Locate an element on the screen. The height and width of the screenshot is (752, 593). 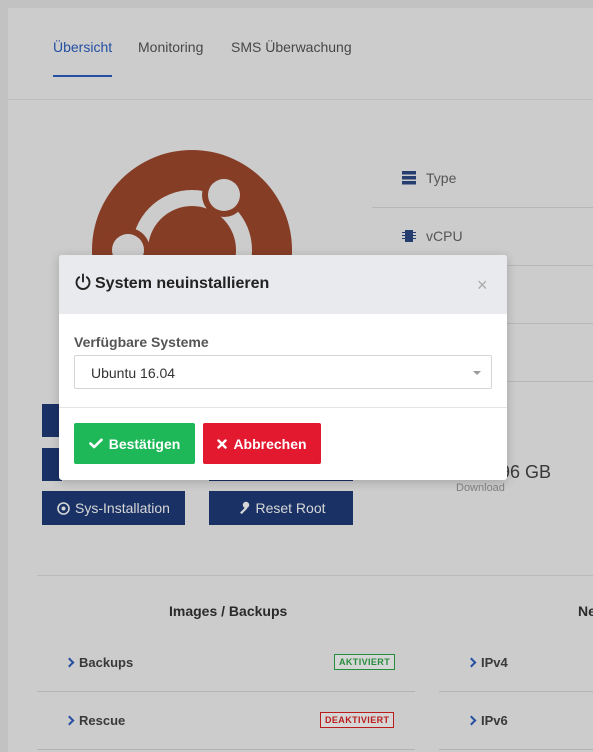
confirm-label: Bestätigen is located at coordinates (144, 443).